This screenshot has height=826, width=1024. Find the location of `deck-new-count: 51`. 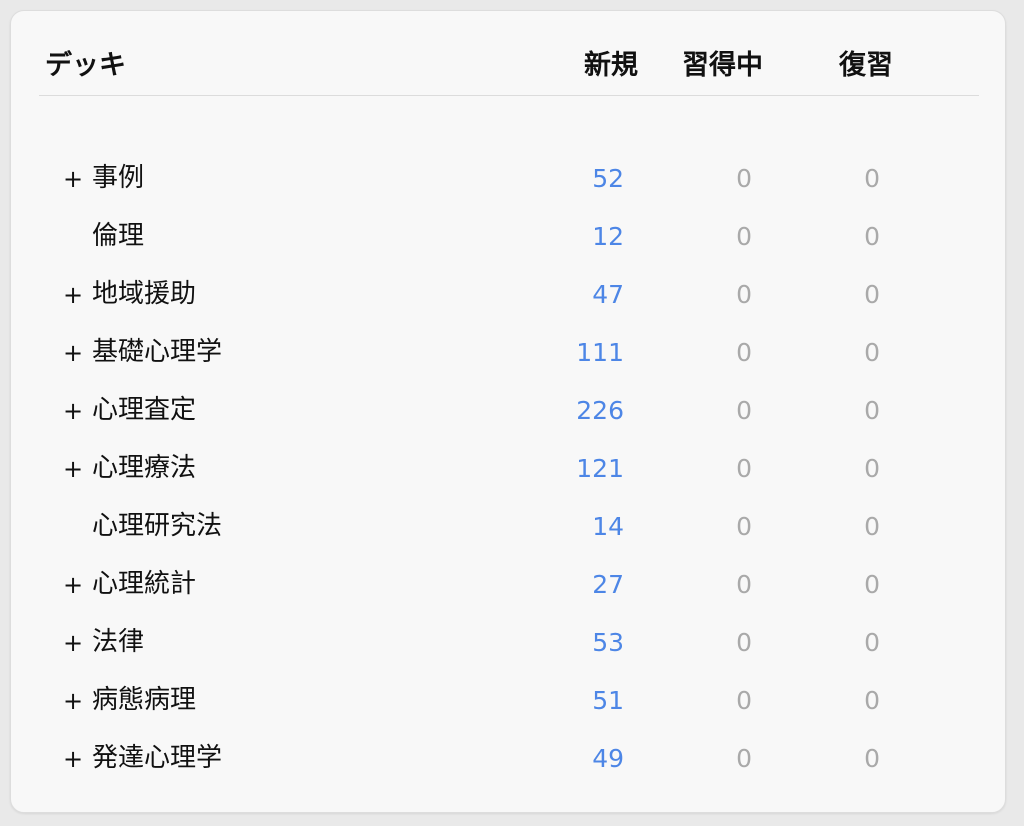

deck-new-count: 51 is located at coordinates (608, 700).